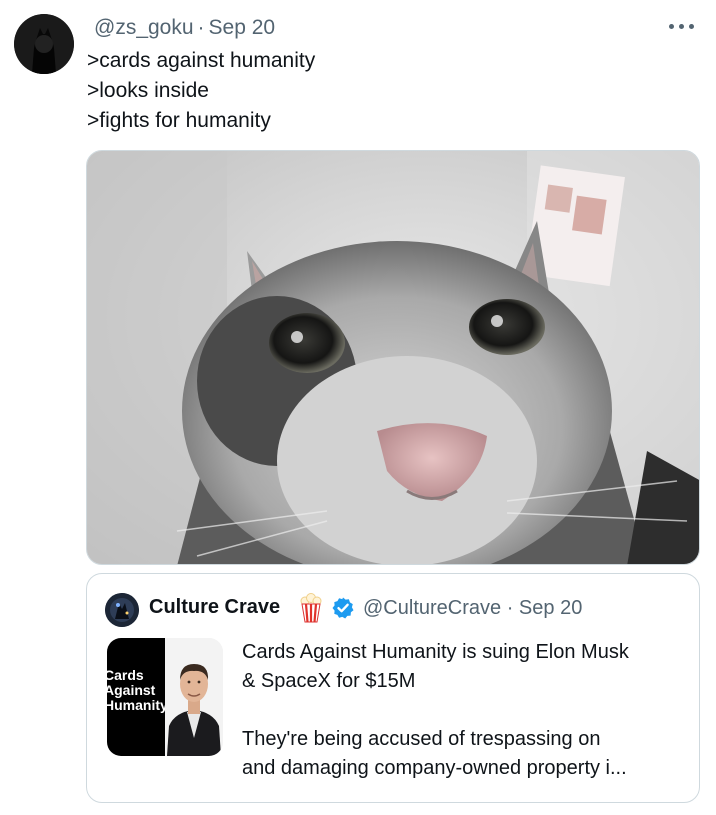 This screenshot has height=815, width=716. I want to click on quote-meta: @CultureCrave · Sep 20, so click(472, 608).